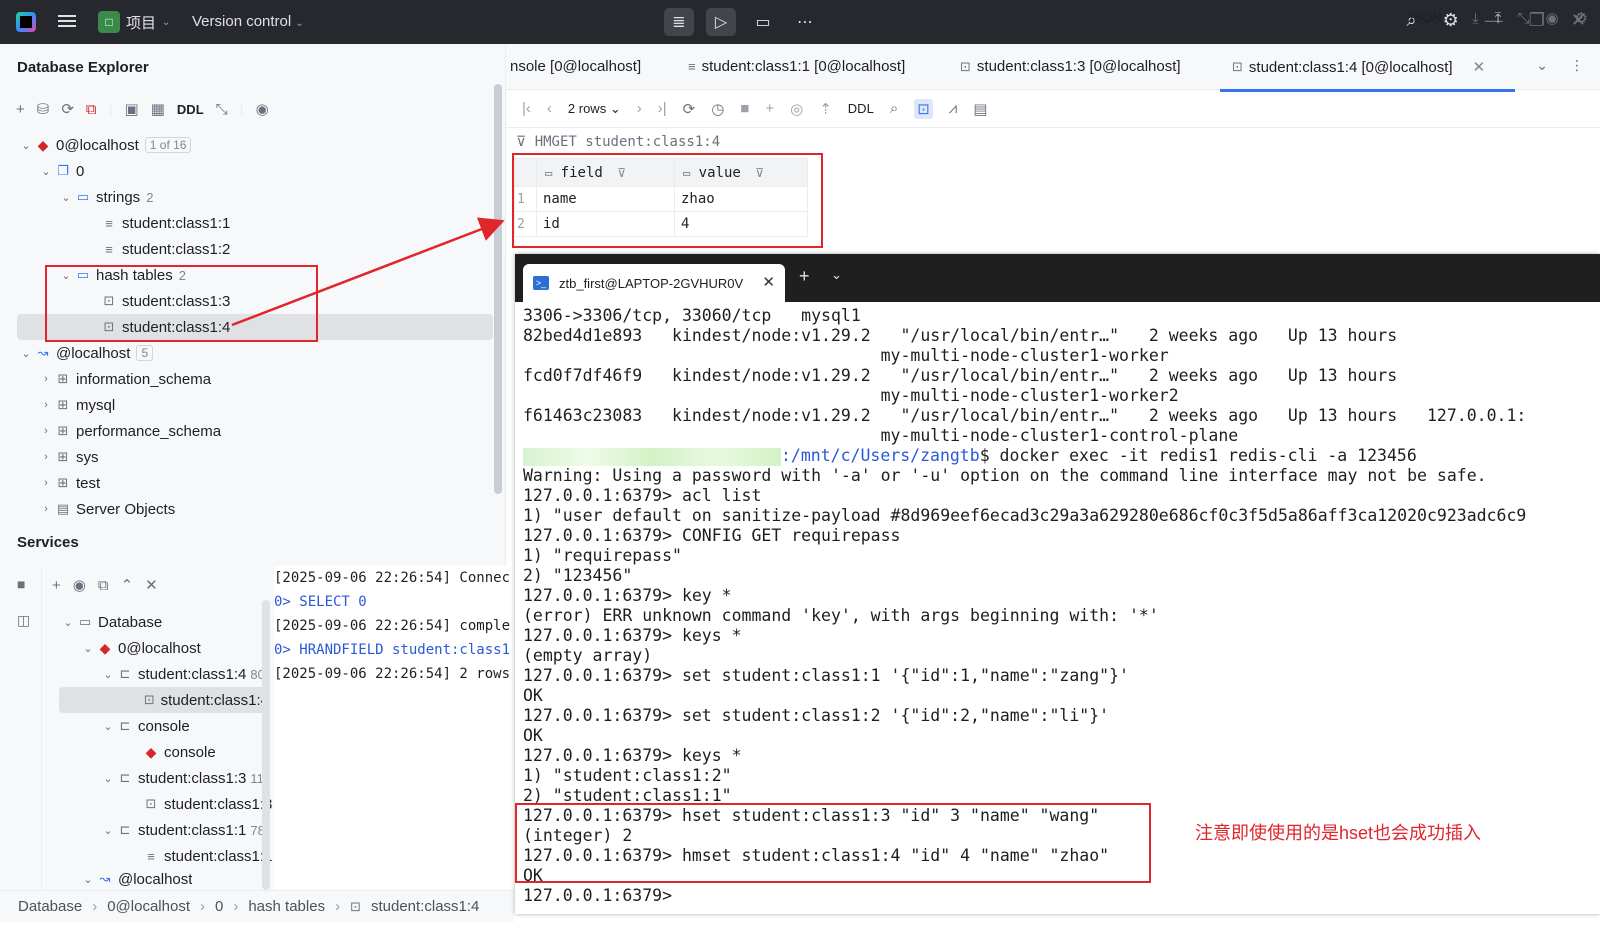  I want to click on breadcrumb-item: 0@localhost, so click(148, 906).